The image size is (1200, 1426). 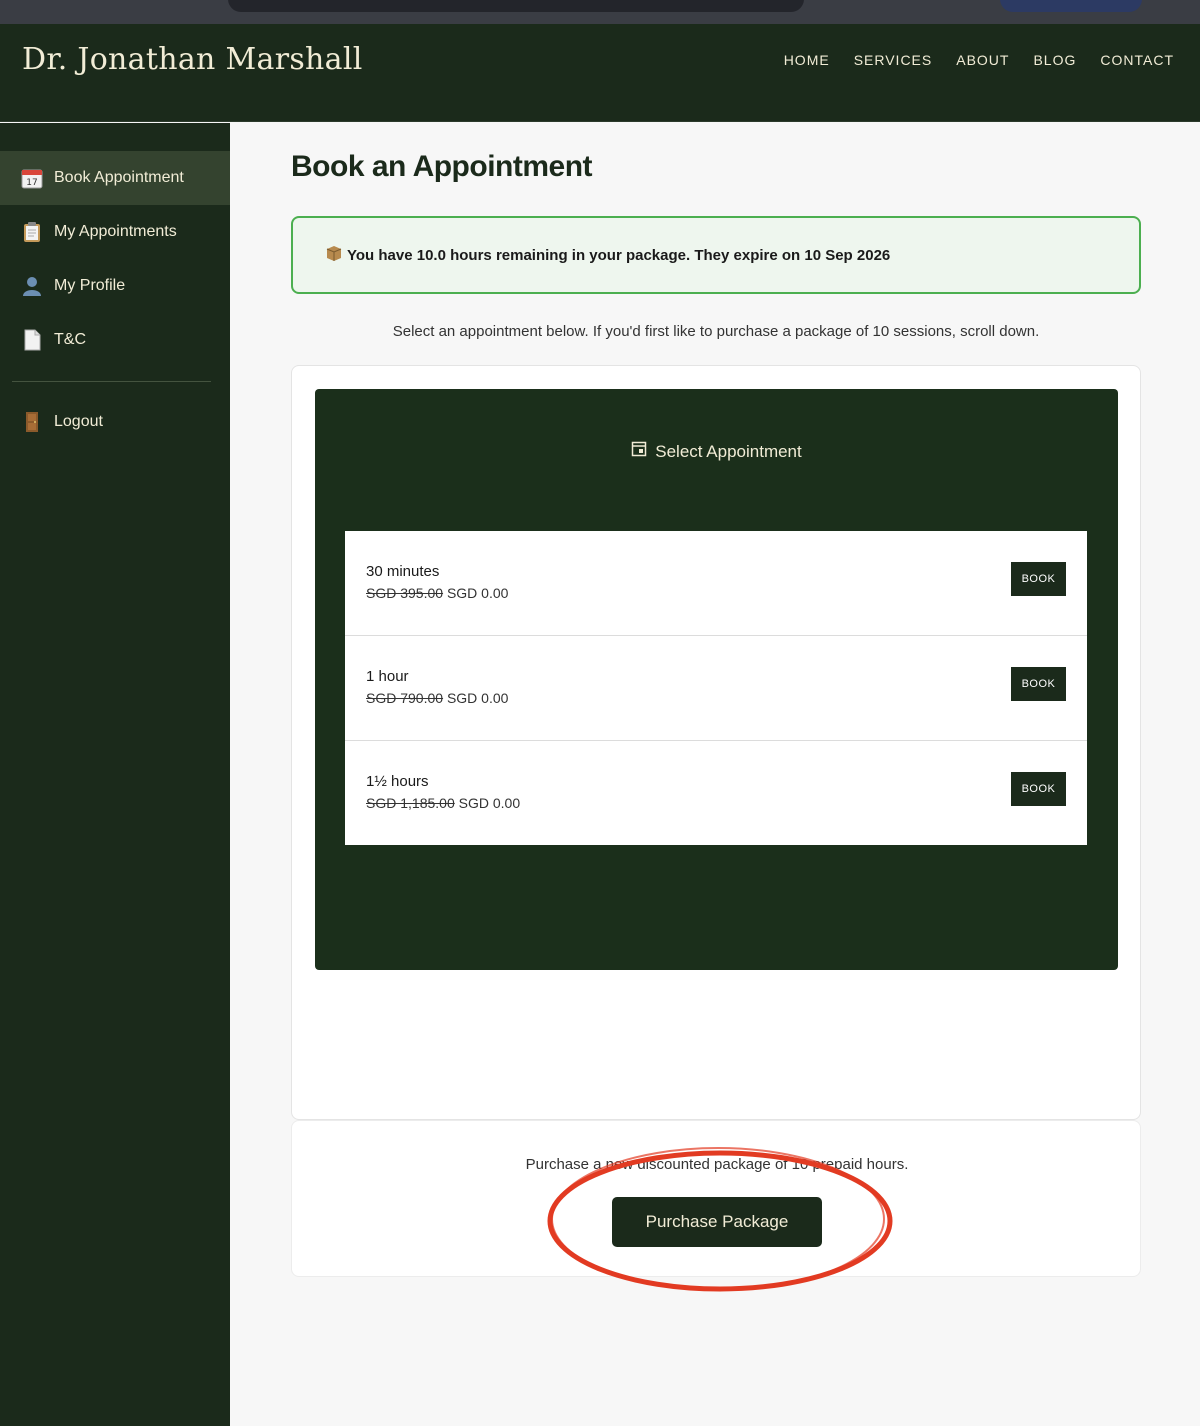 I want to click on user-icon, so click(x=32, y=286).